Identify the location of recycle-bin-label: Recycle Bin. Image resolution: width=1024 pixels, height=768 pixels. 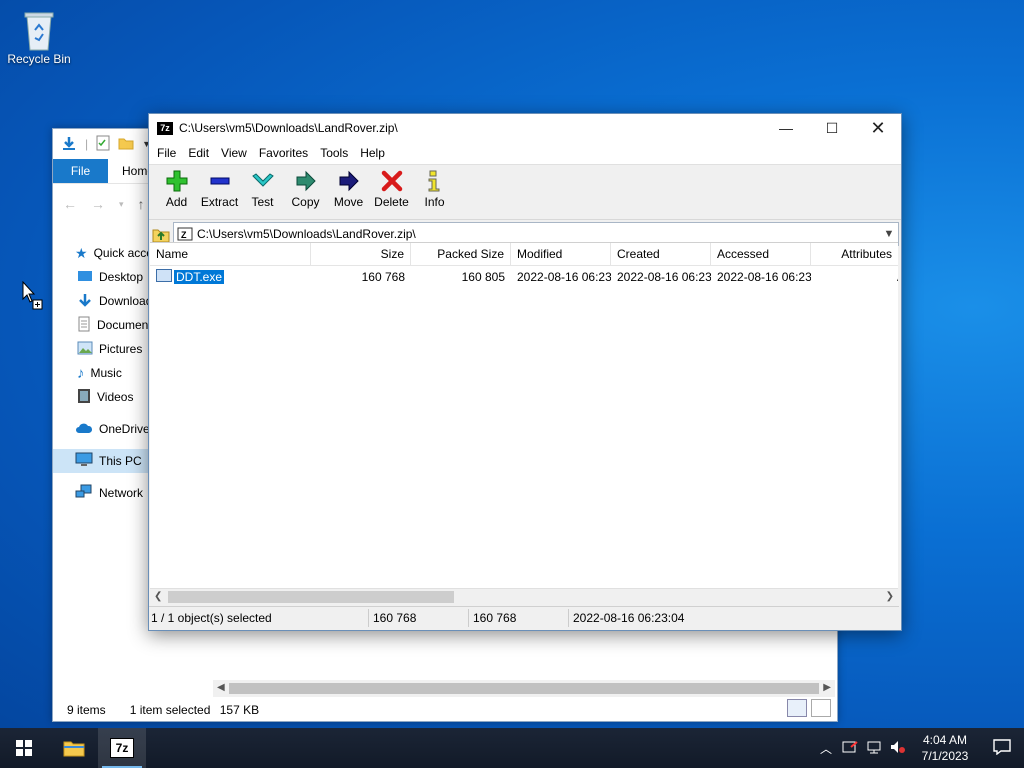
(39, 59).